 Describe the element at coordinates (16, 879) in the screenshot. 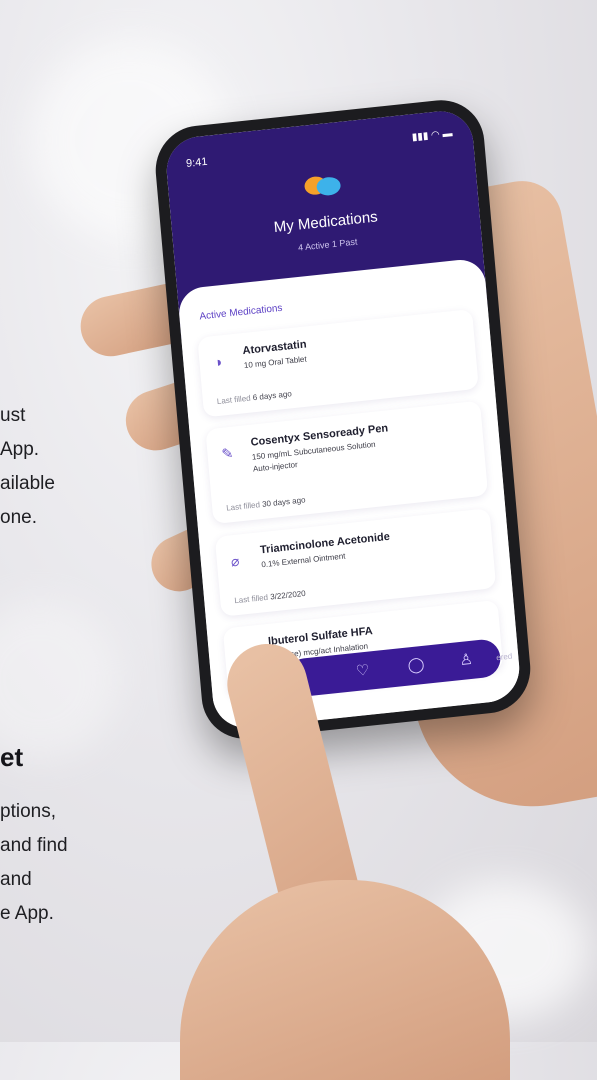

I see `text-line: and` at that location.